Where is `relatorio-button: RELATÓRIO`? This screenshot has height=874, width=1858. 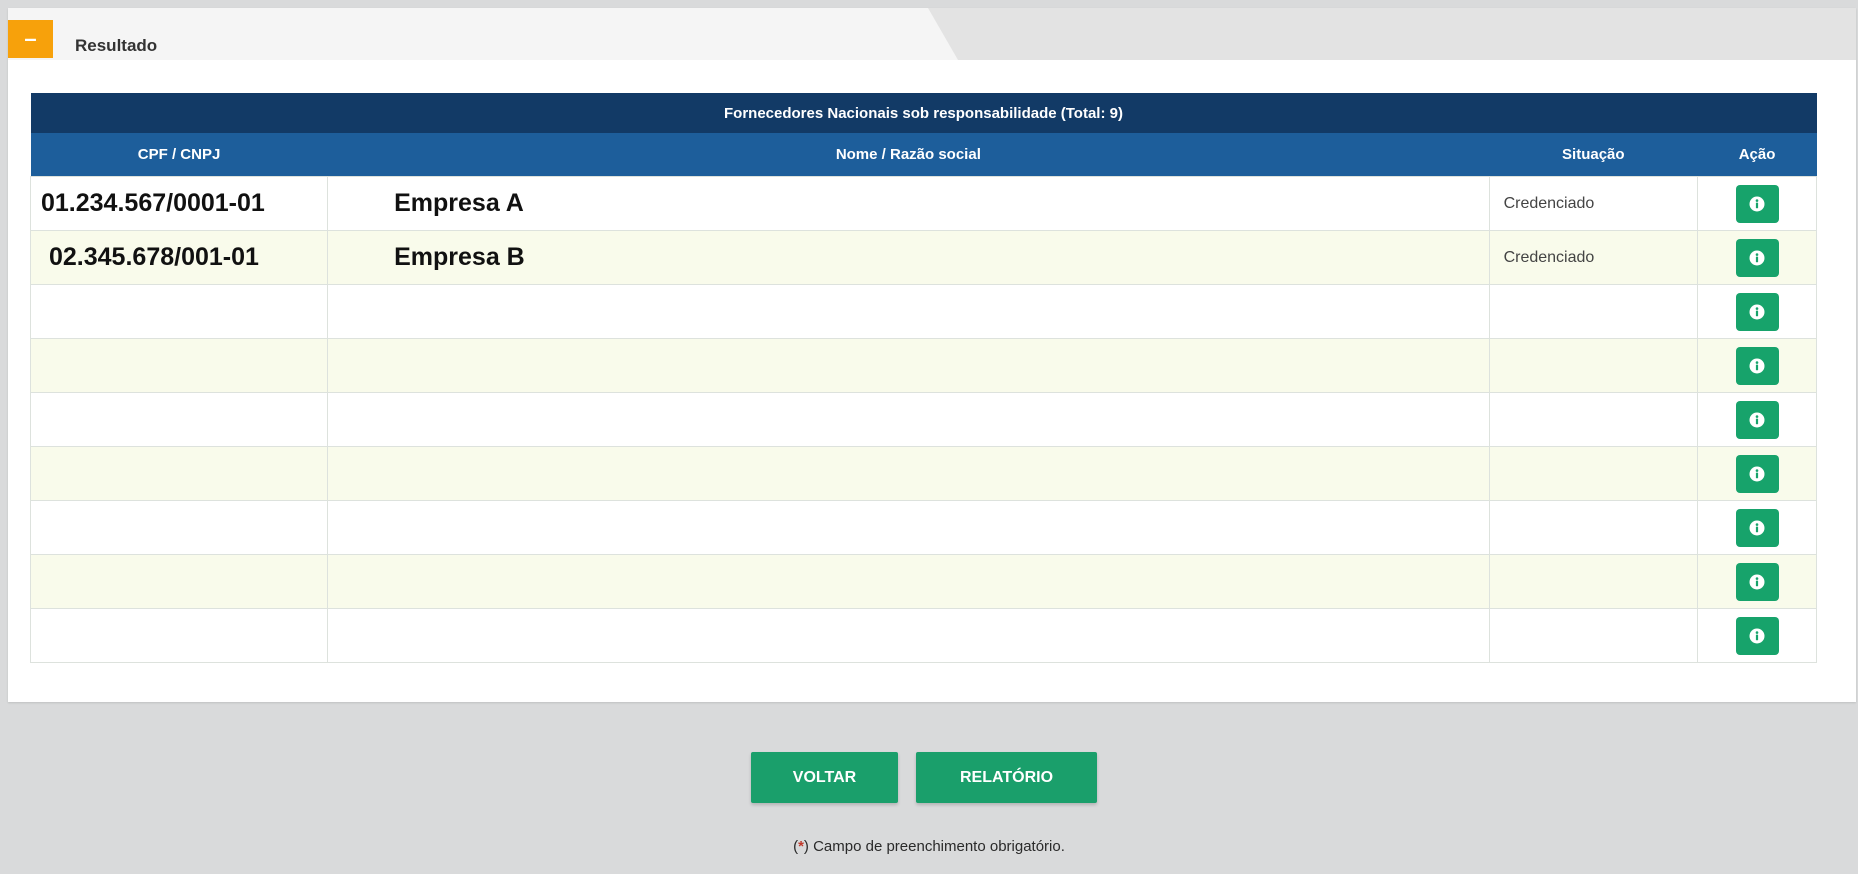 relatorio-button: RELATÓRIO is located at coordinates (1006, 777).